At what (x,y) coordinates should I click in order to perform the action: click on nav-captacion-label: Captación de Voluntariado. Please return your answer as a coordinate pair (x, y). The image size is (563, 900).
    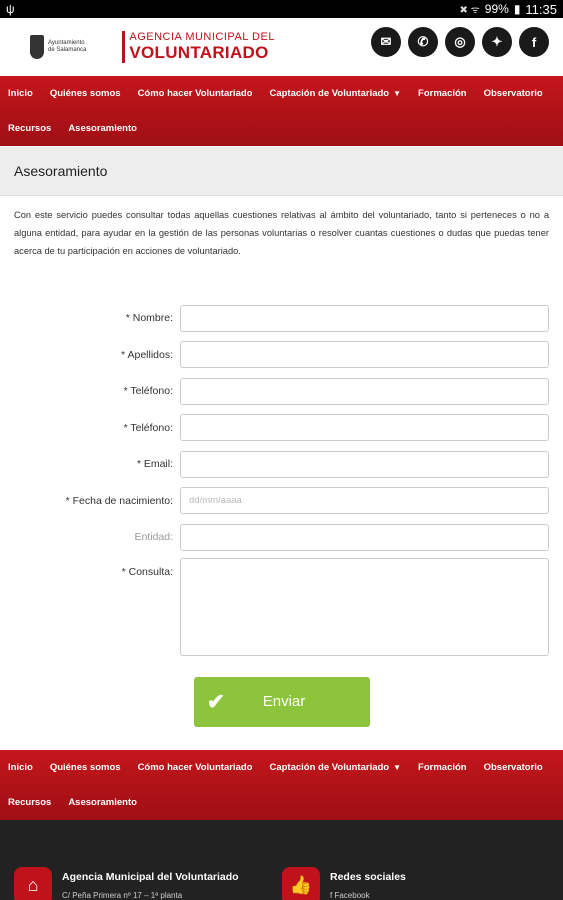
    Looking at the image, I should click on (329, 93).